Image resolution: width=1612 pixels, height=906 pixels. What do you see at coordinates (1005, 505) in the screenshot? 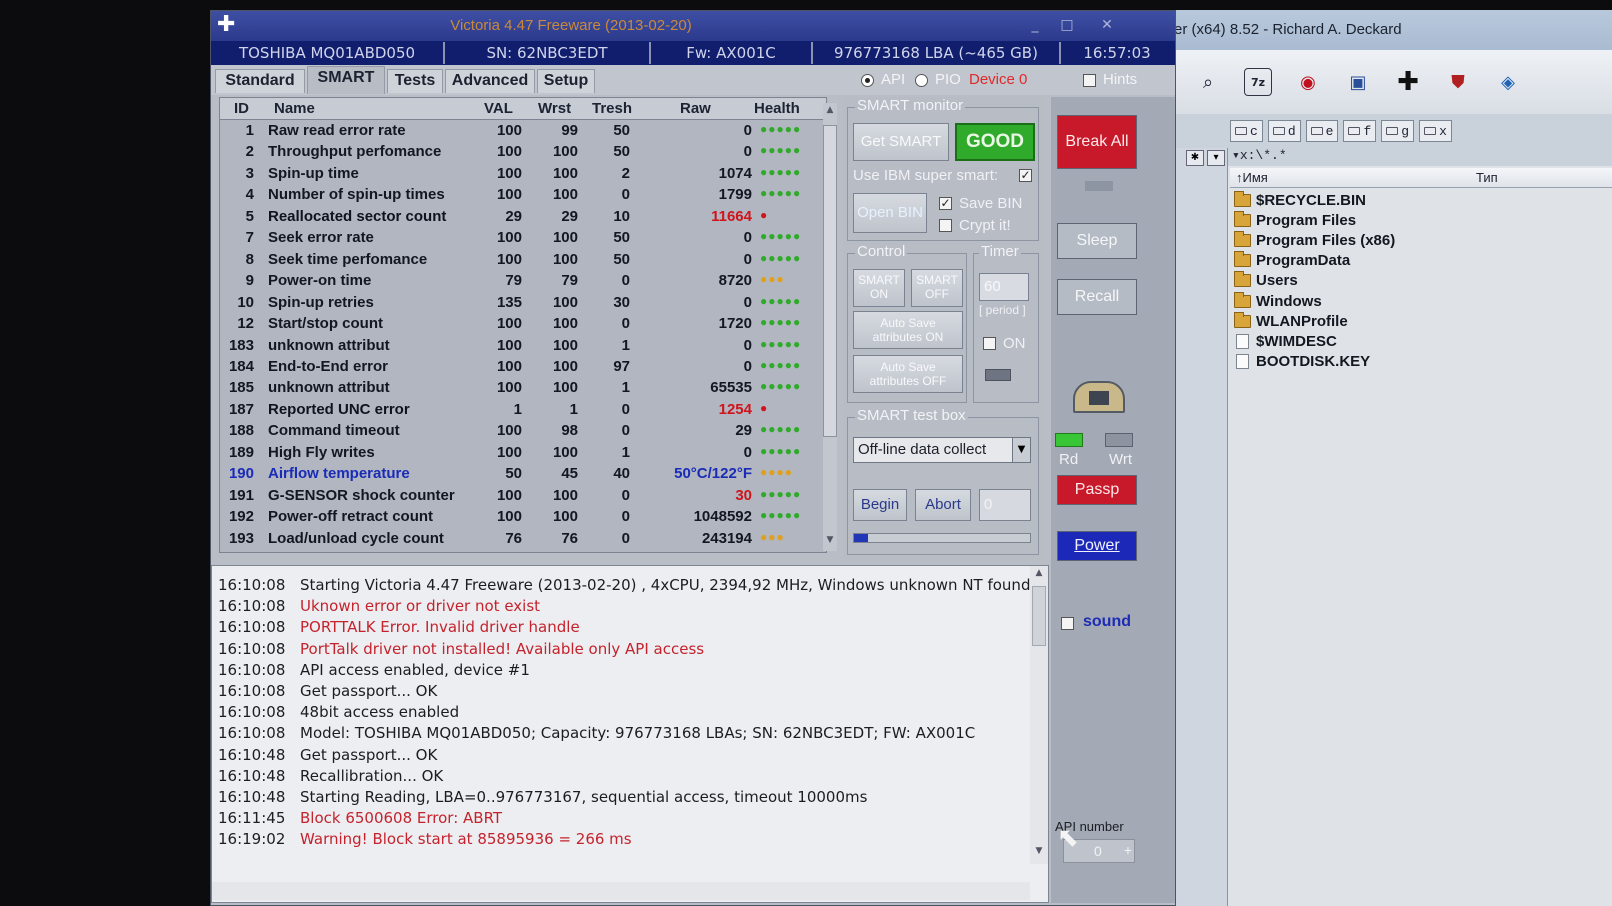
I see `test-count-input: 0` at bounding box center [1005, 505].